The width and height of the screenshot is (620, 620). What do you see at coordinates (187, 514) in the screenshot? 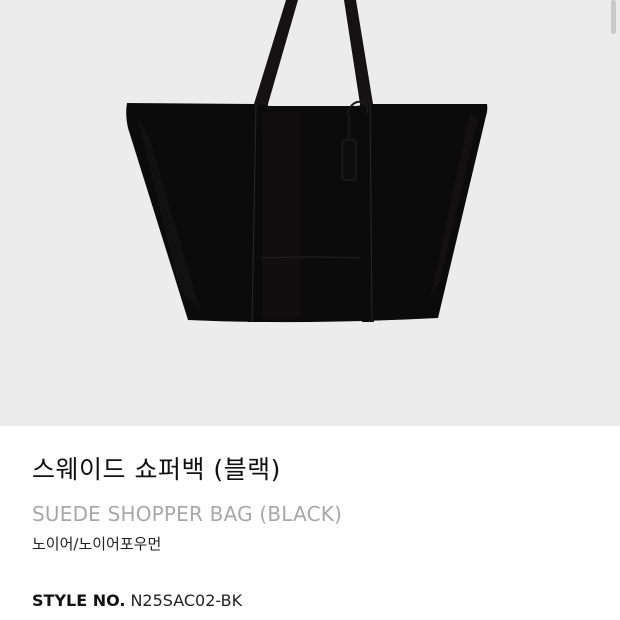
I see `product-name-en: SUEDE SHOPPER BAG (BLACK)` at bounding box center [187, 514].